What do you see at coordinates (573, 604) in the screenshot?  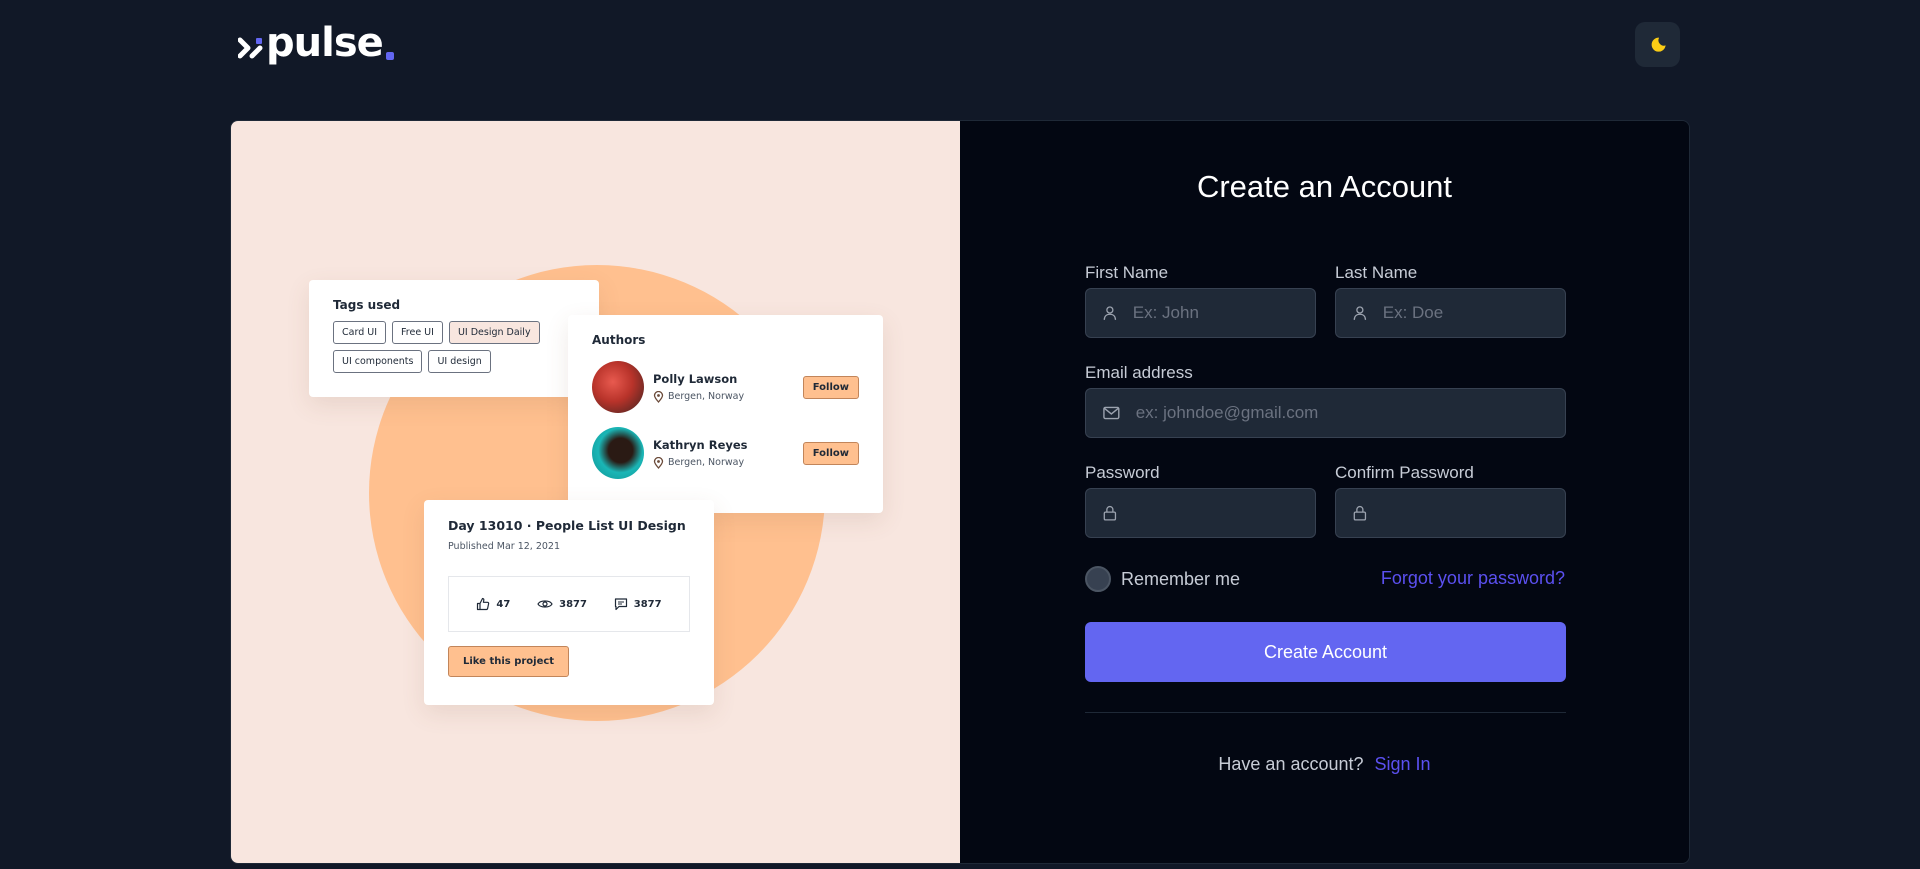 I see `views-count: 3877` at bounding box center [573, 604].